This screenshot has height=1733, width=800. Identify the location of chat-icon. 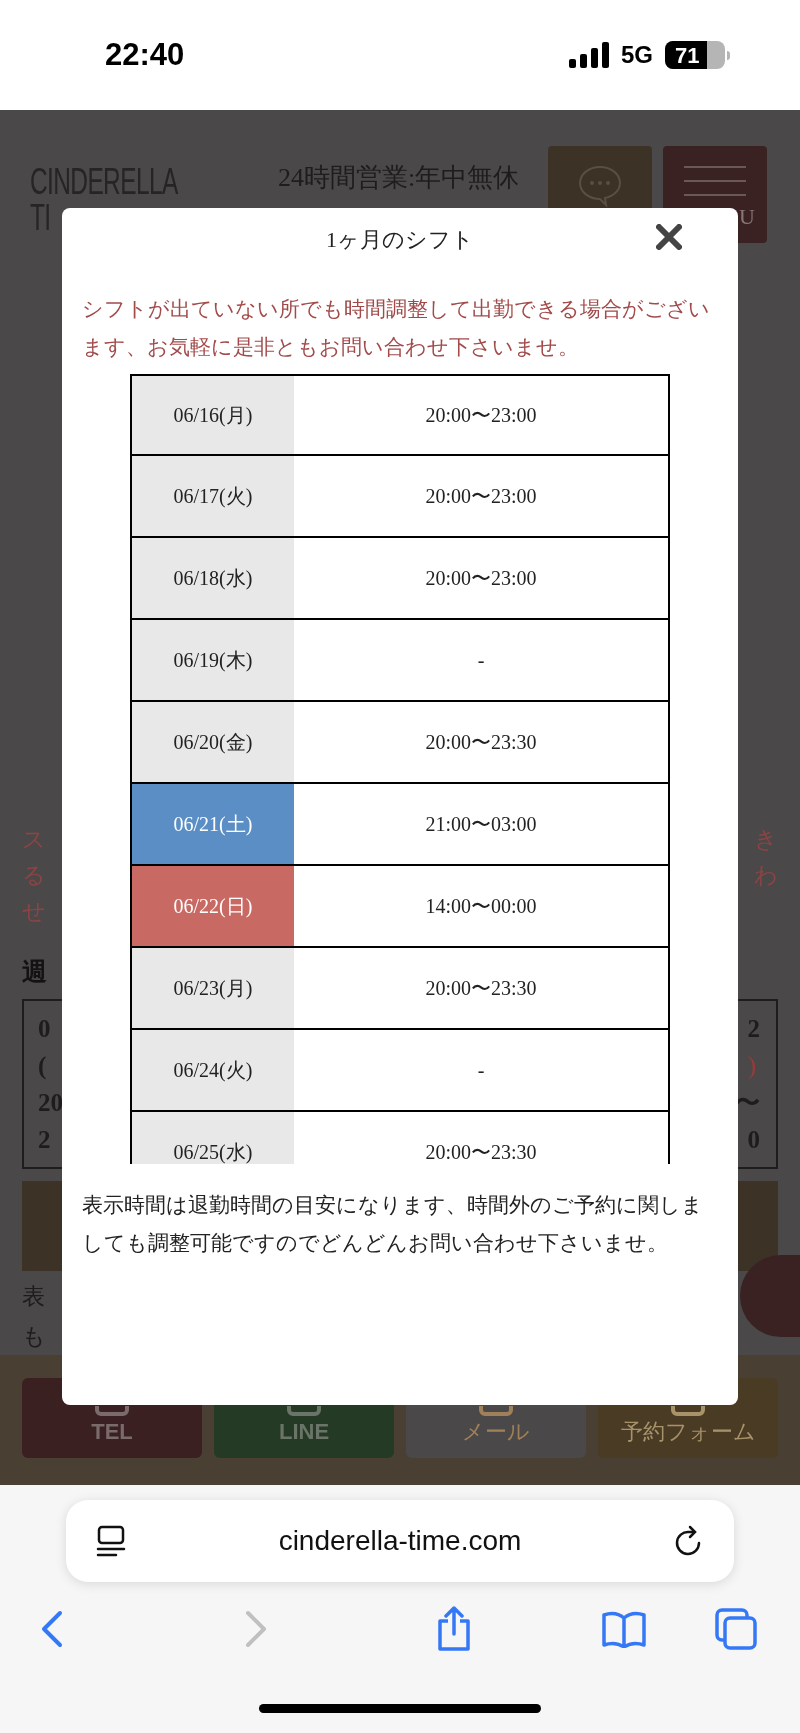
(600, 186).